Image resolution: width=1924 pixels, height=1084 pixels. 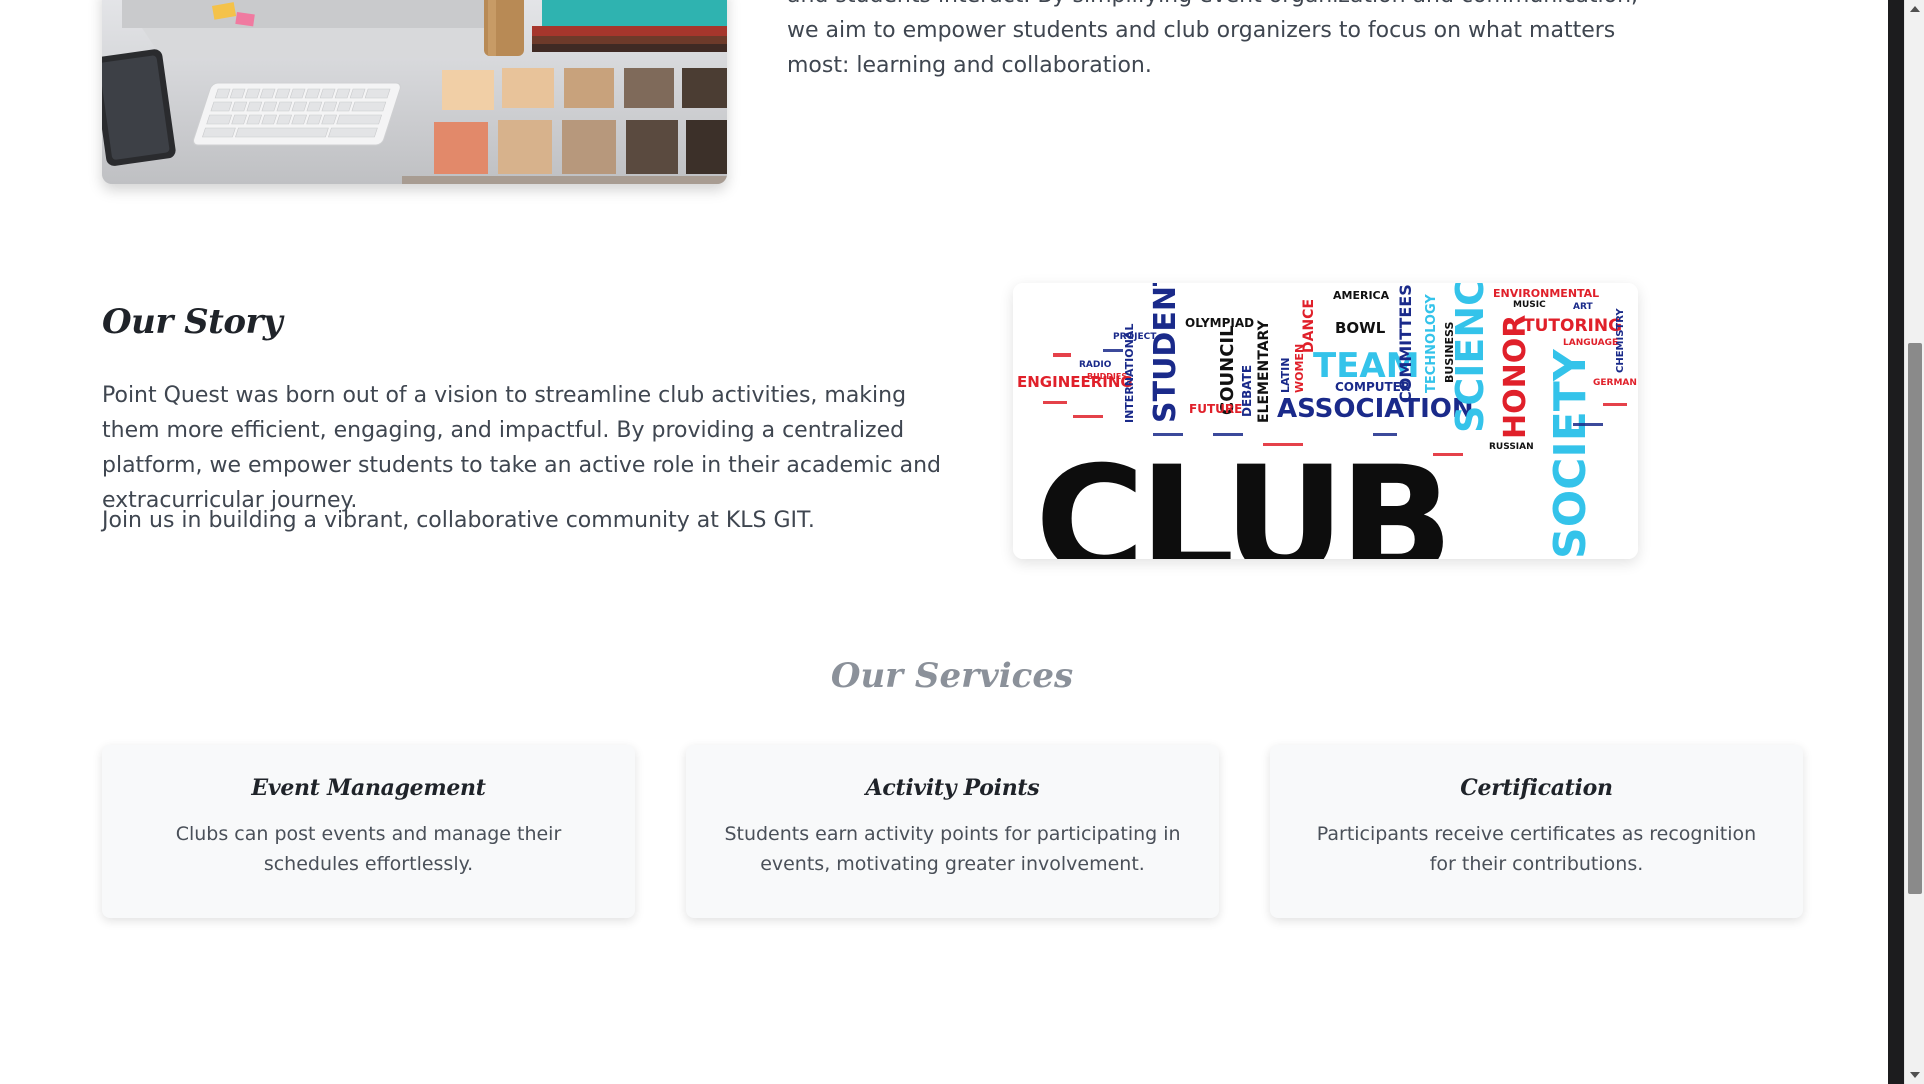 I want to click on workspace-illustration, so click(x=414, y=92).